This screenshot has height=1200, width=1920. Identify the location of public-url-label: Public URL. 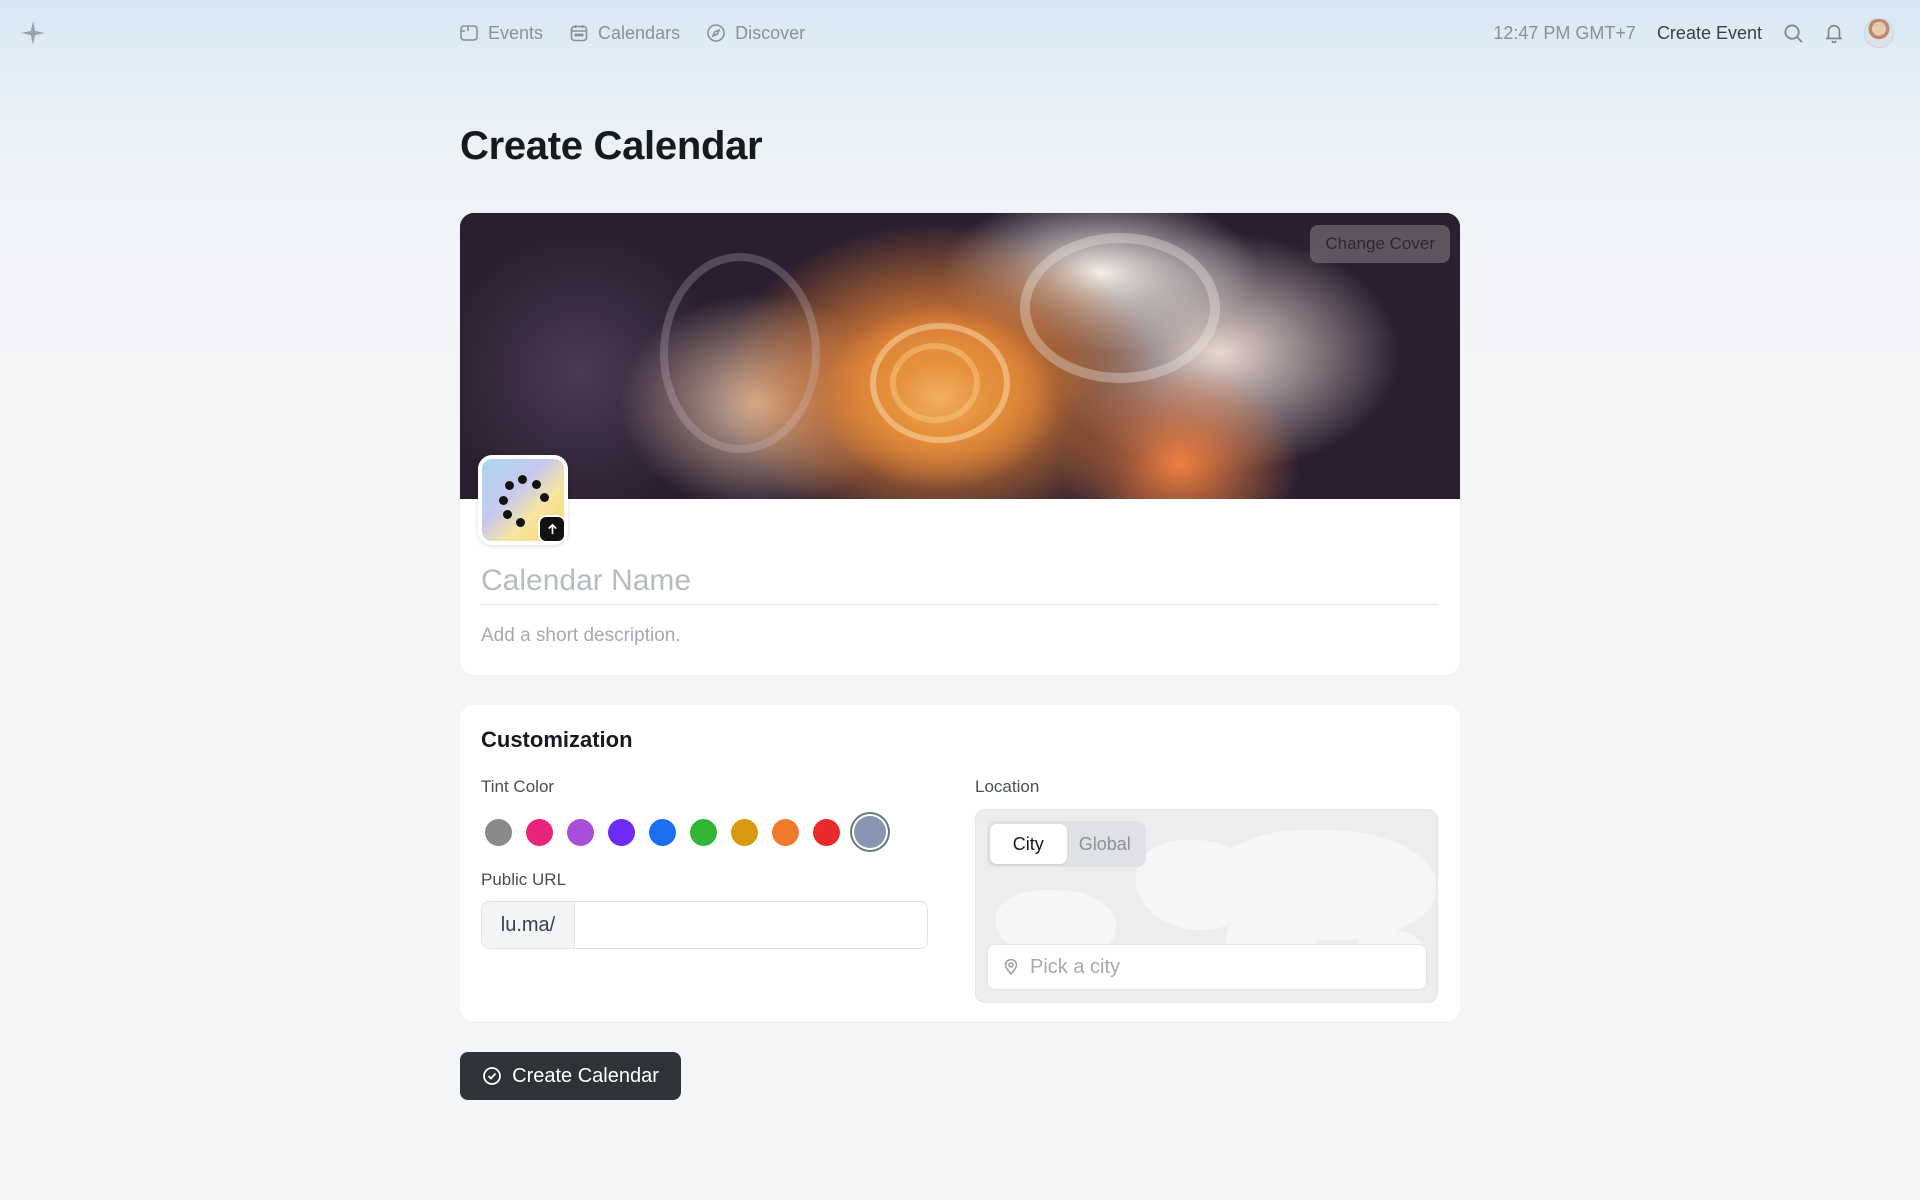
(524, 879).